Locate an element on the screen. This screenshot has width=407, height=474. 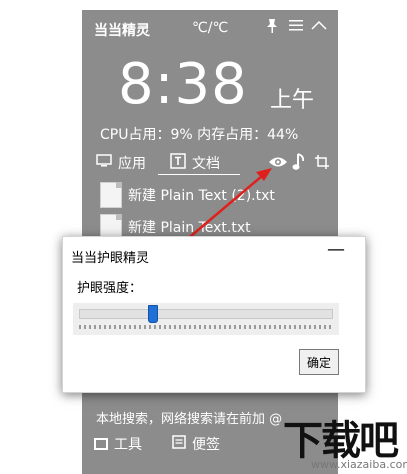
dialog-title: 当当护眼精灵 is located at coordinates (110, 258).